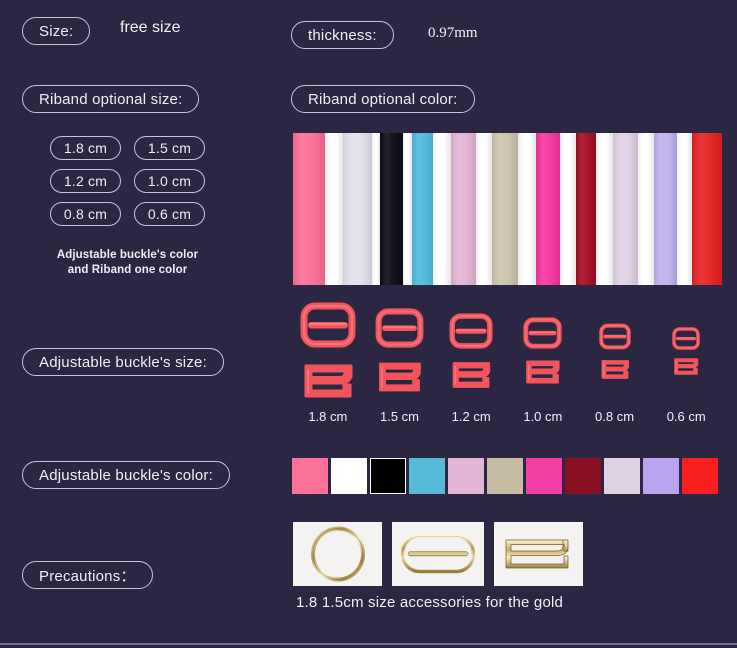 Image resolution: width=737 pixels, height=648 pixels. What do you see at coordinates (544, 476) in the screenshot?
I see `buckle-color-magenta` at bounding box center [544, 476].